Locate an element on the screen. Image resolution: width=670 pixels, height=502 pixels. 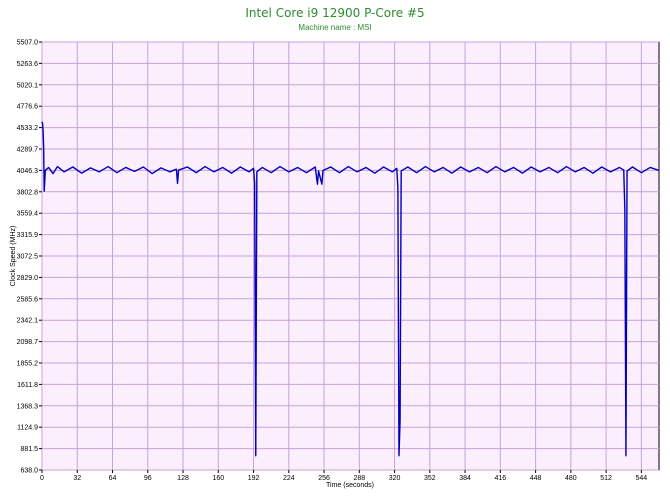
y-tick-label: 881.5 is located at coordinates (29, 449).